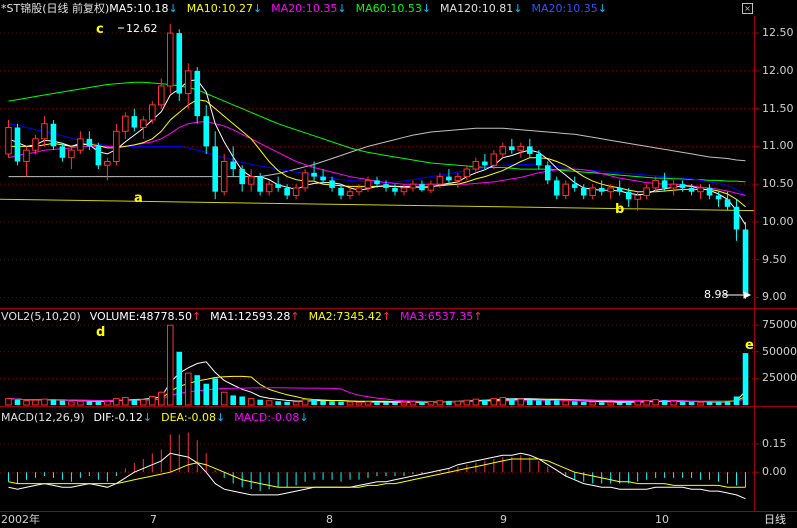  What do you see at coordinates (518, 8) in the screenshot?
I see `ma120-down-icon: ↓` at bounding box center [518, 8].